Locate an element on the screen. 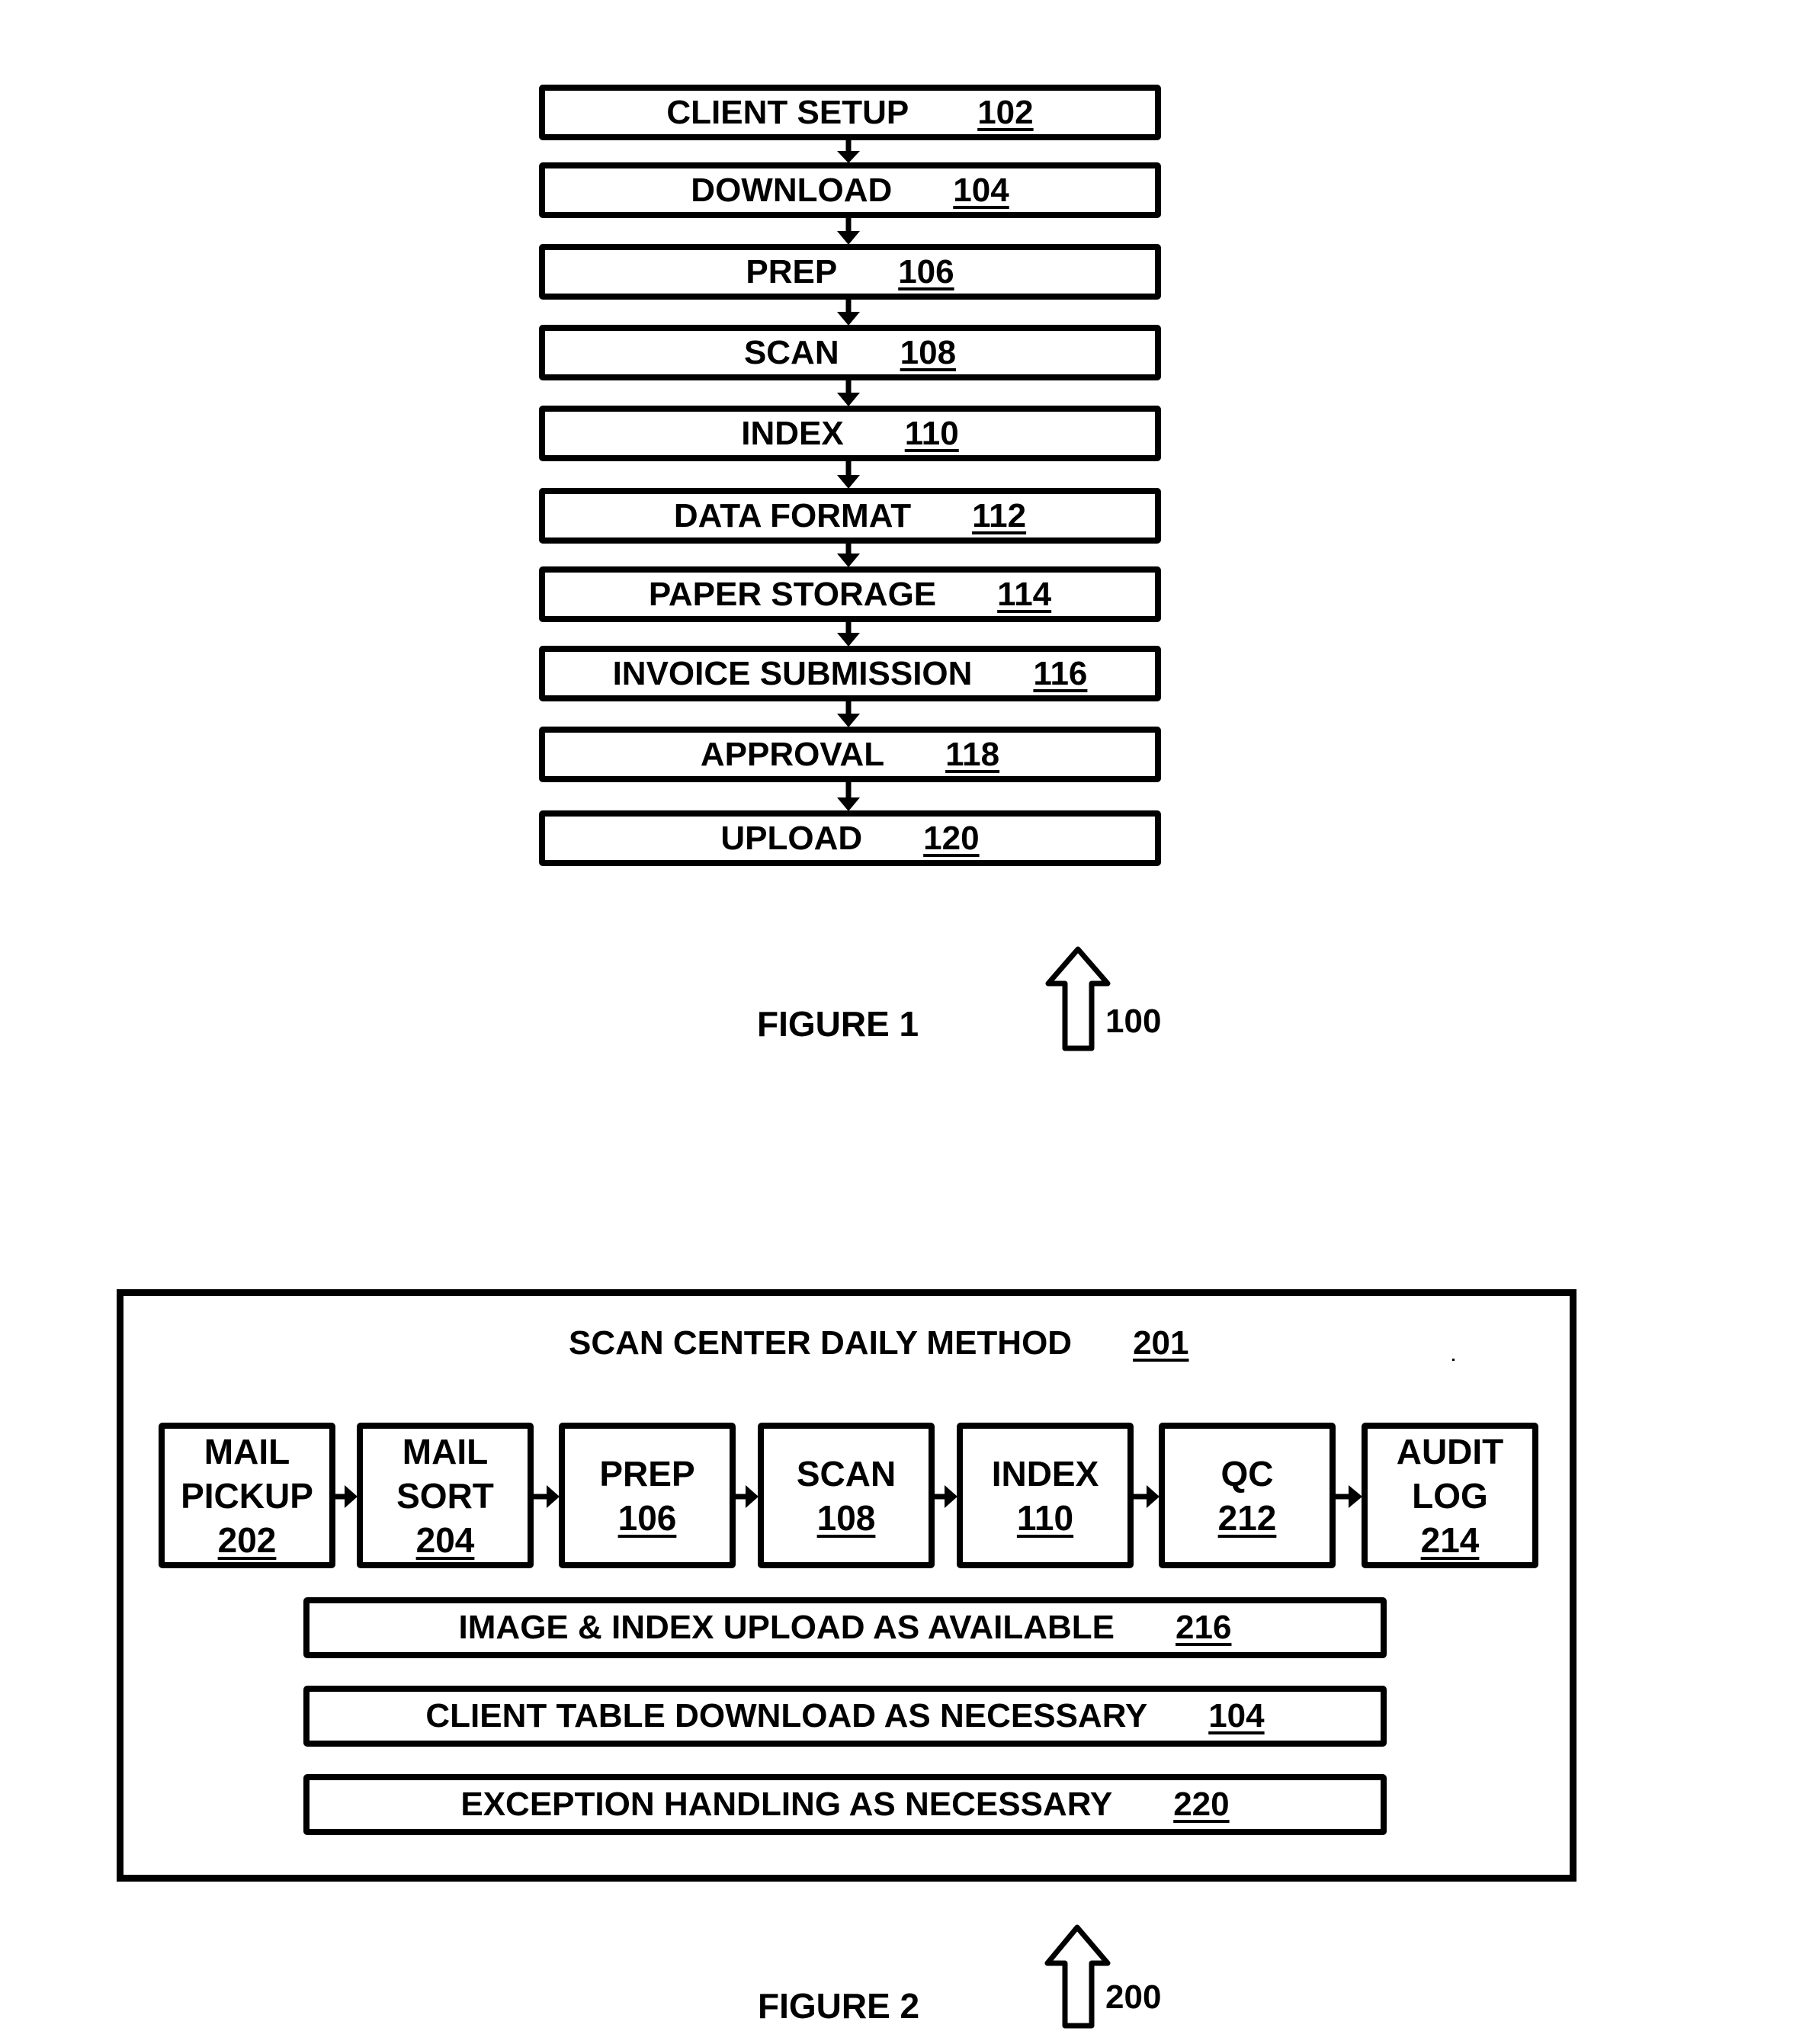 The image size is (1793, 2044). figure-2-caption: FIGURE 2 is located at coordinates (839, 2006).